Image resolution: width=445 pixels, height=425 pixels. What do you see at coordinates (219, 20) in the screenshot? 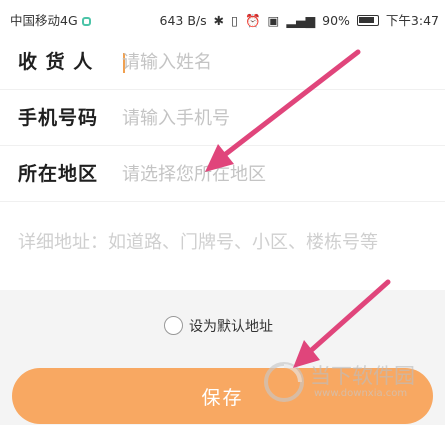
I see `bluetooth-icon: ✱` at bounding box center [219, 20].